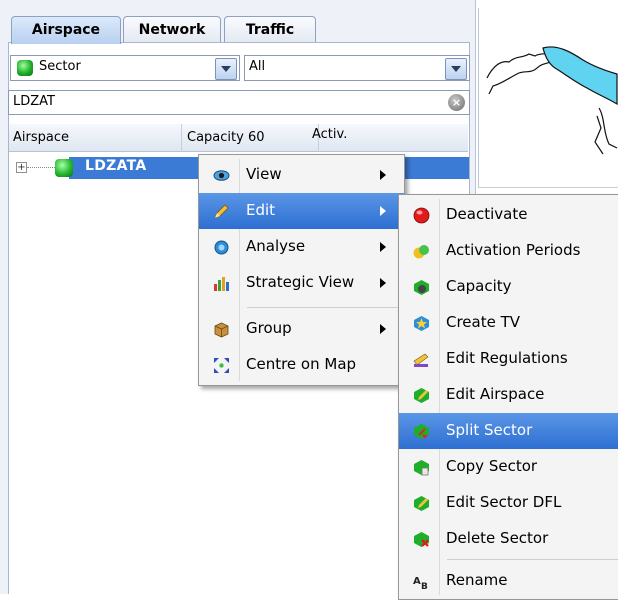 The image size is (618, 600). I want to click on menu-item-label: Delete Sector, so click(497, 538).